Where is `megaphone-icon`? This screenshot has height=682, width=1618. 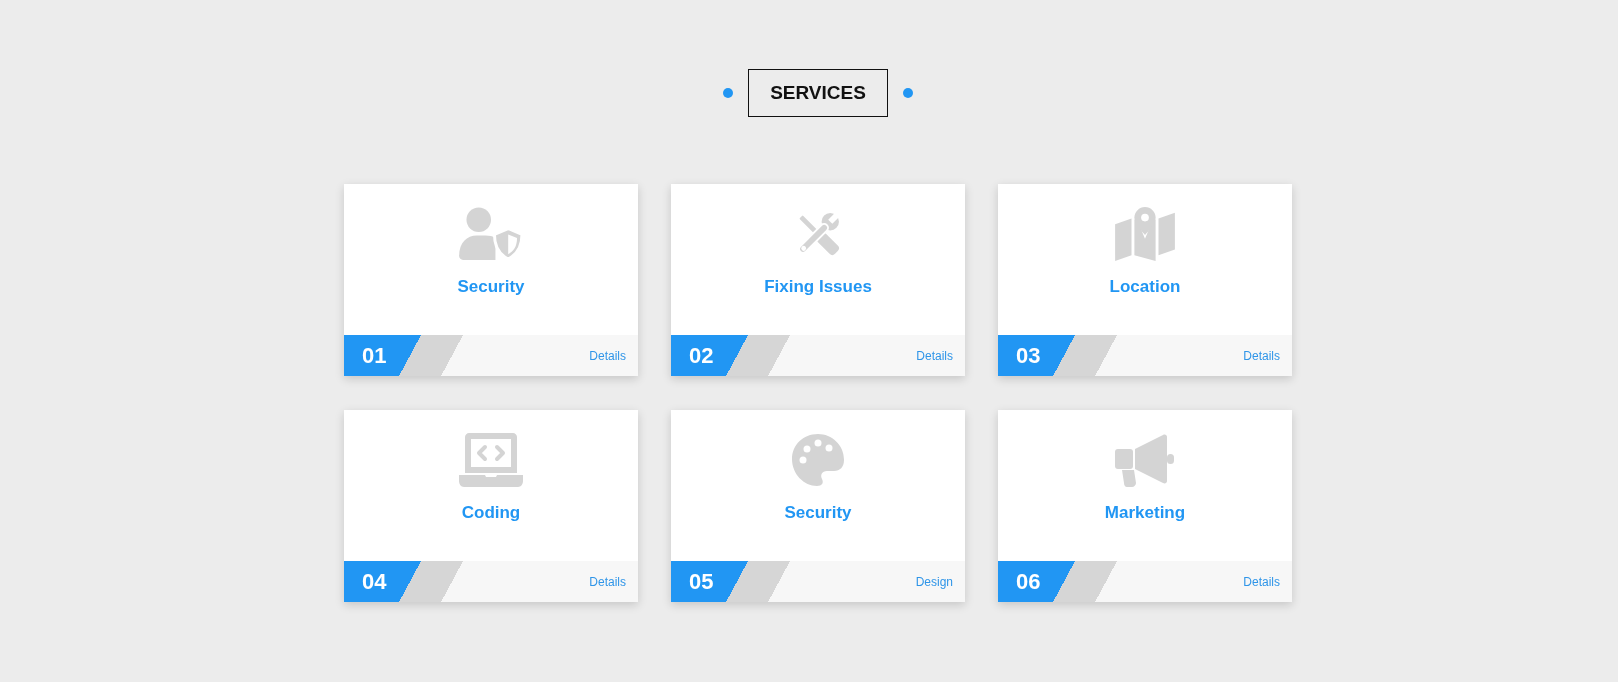
megaphone-icon is located at coordinates (1145, 460).